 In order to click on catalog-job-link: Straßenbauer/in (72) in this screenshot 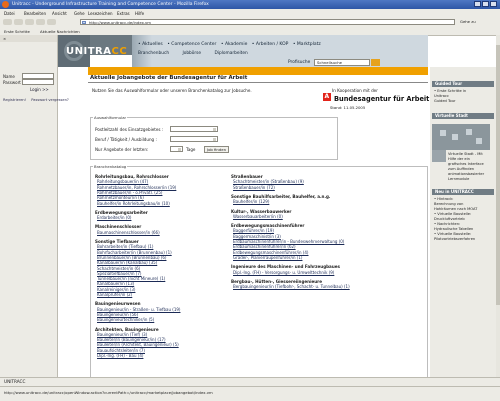, I will do `click(254, 187)`.